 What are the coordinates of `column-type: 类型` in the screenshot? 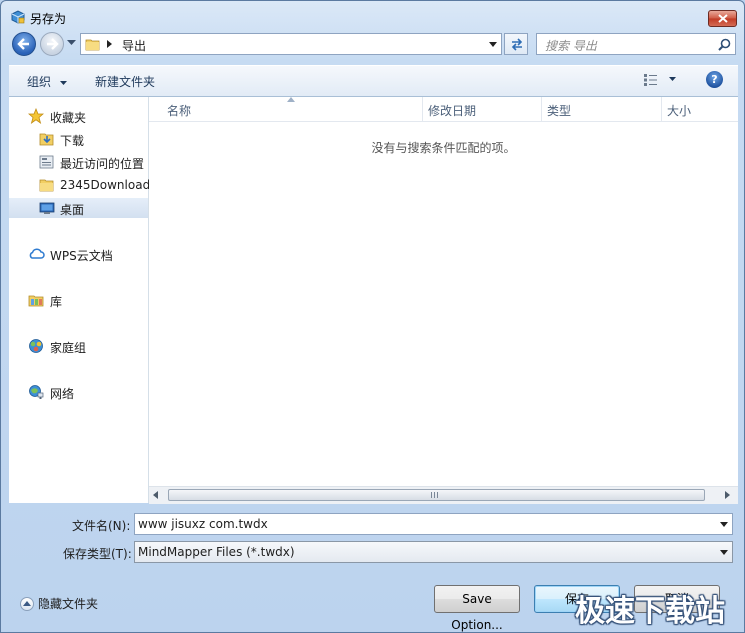 It's located at (559, 110).